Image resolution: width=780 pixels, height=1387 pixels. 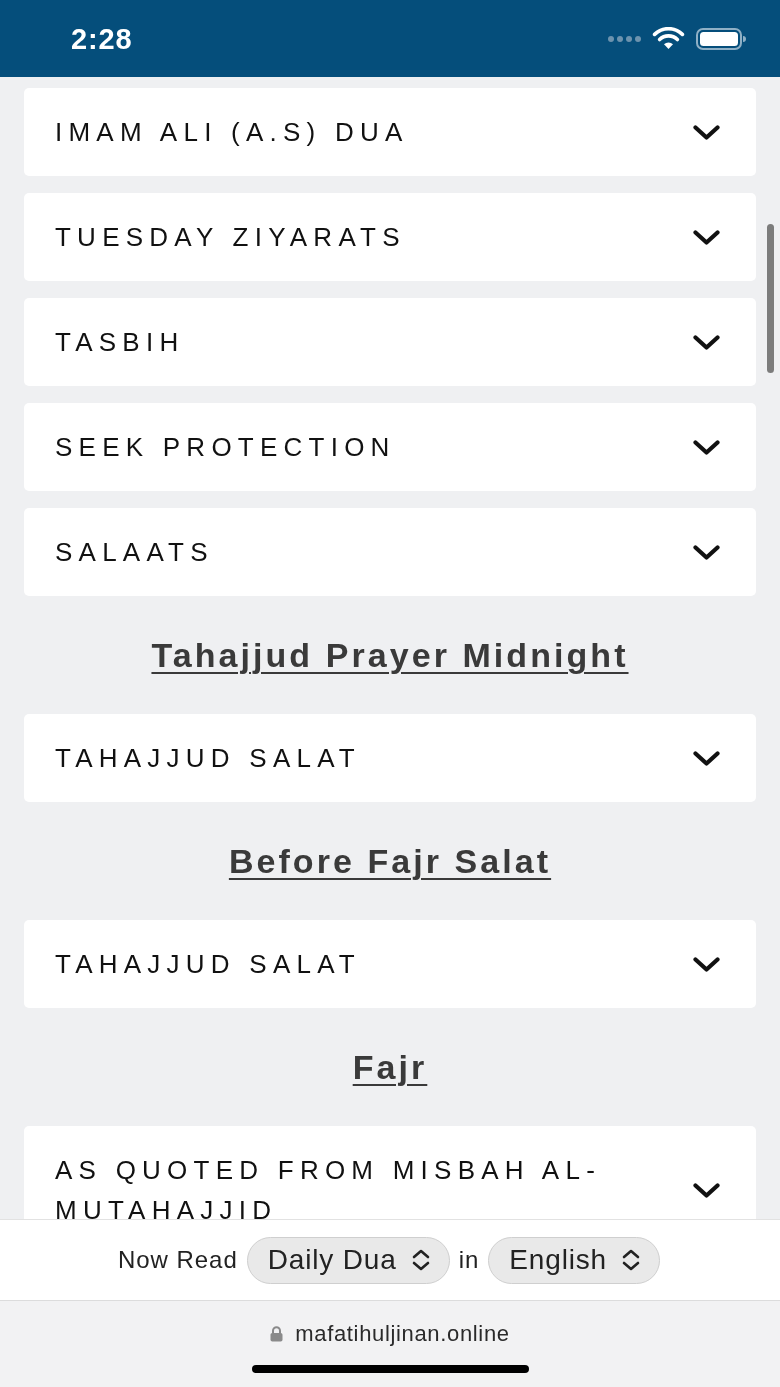 What do you see at coordinates (277, 1334) in the screenshot?
I see `lock-icon` at bounding box center [277, 1334].